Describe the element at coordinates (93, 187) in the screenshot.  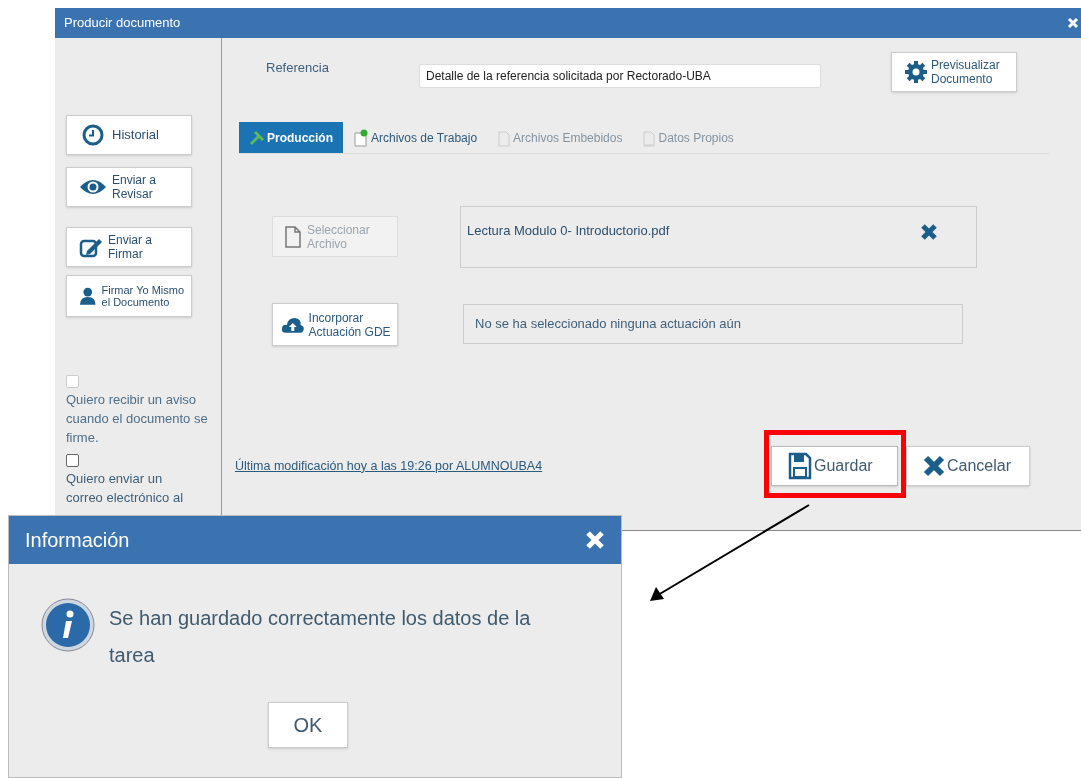
I see `eye-icon` at that location.